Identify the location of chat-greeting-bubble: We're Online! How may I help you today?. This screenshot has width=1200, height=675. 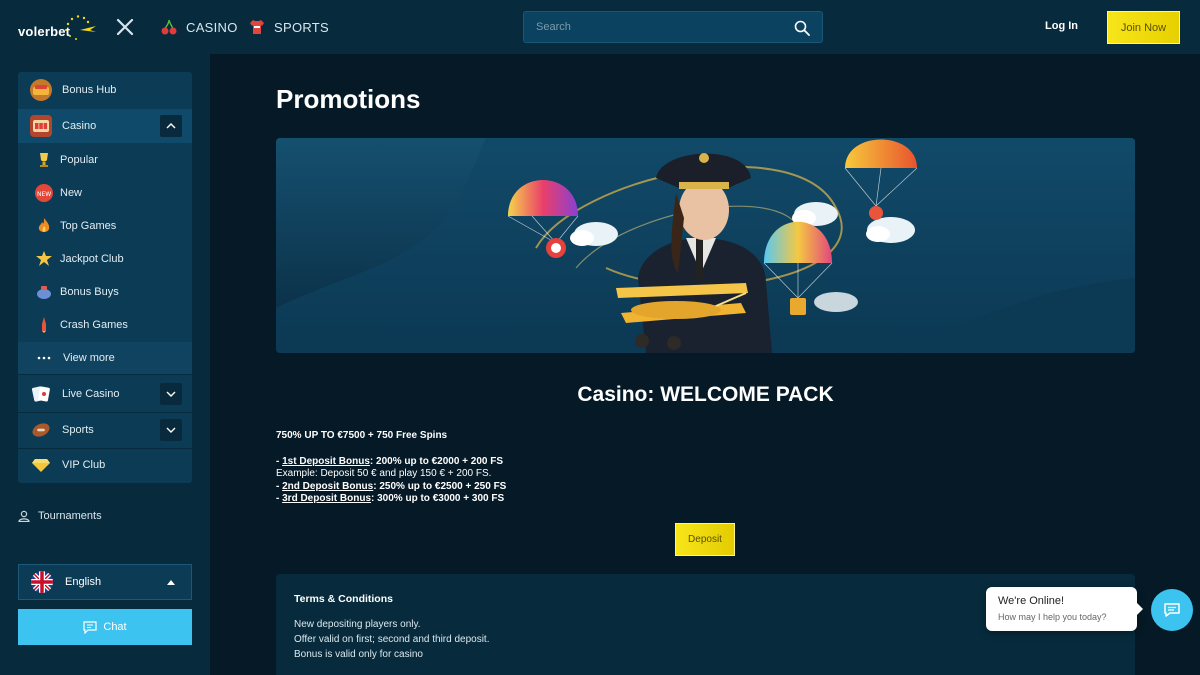
(1064, 609).